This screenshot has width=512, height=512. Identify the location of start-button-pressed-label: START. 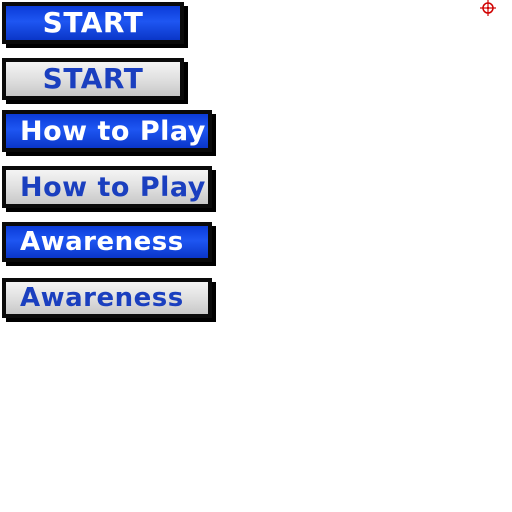
(93, 78).